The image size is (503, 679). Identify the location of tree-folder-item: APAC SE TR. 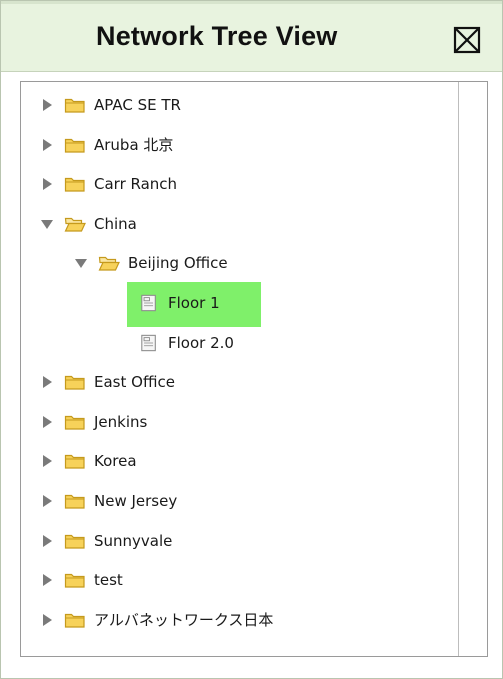
(110, 105).